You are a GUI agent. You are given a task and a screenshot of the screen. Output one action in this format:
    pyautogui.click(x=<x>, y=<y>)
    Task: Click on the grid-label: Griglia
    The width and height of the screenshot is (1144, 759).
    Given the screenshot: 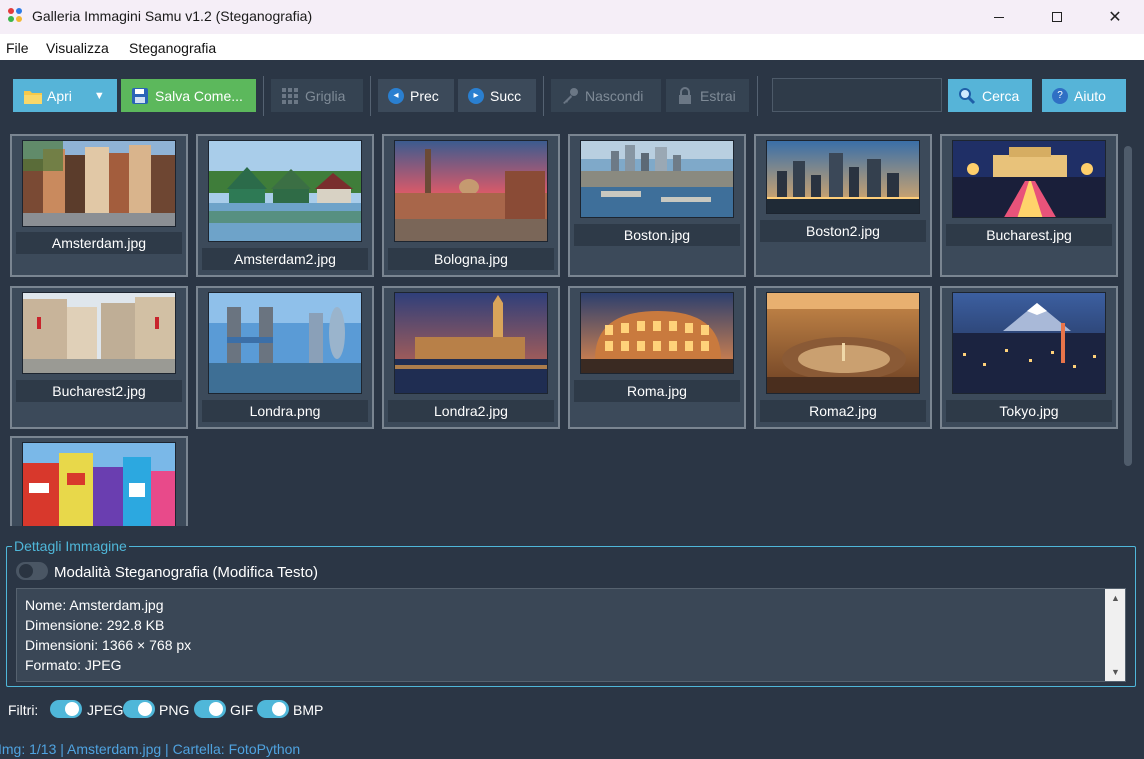 What is the action you would take?
    pyautogui.click(x=325, y=95)
    